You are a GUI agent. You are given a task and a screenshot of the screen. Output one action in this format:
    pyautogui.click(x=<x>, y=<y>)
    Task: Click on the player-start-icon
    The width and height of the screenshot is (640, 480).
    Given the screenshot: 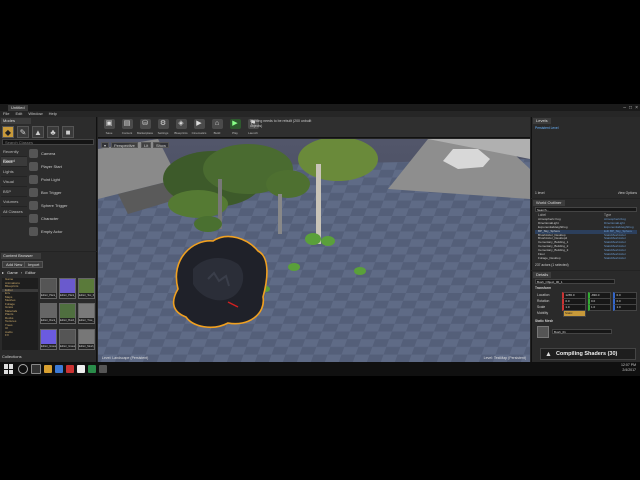 What is the action you would take?
    pyautogui.click(x=33, y=166)
    